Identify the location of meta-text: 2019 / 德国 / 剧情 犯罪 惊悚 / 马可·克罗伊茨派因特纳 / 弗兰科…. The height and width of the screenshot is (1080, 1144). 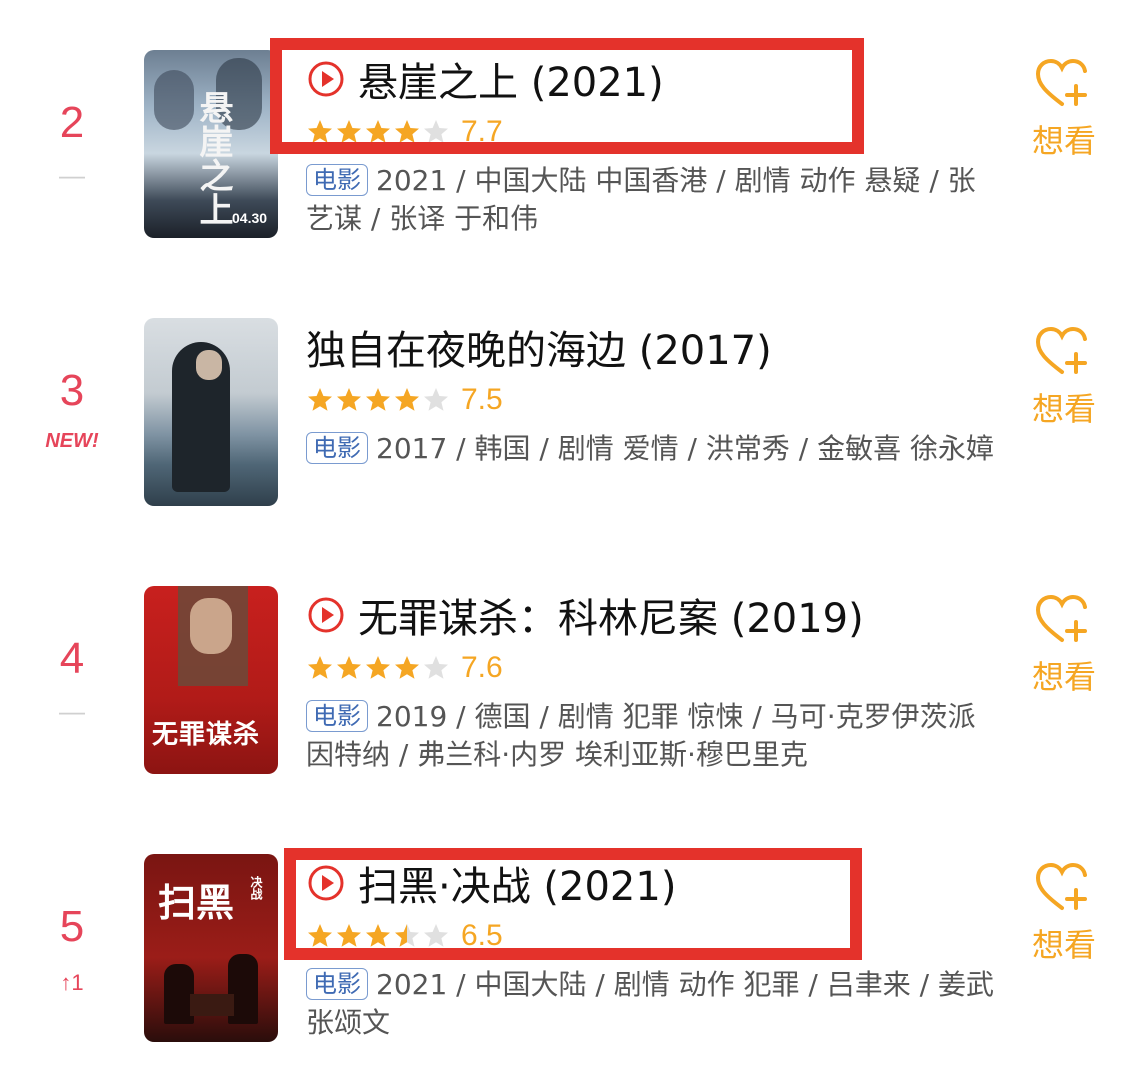
(641, 735).